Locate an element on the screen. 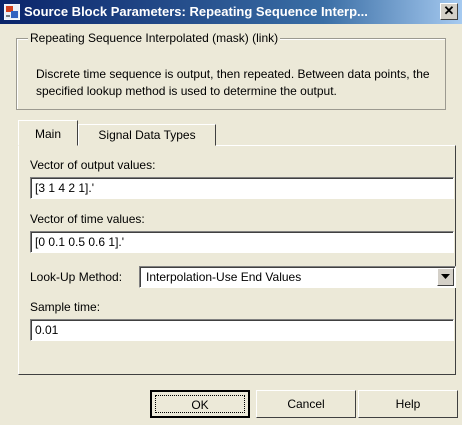 Image resolution: width=462 pixels, height=425 pixels. sample-time-field: 0.01 is located at coordinates (242, 330).